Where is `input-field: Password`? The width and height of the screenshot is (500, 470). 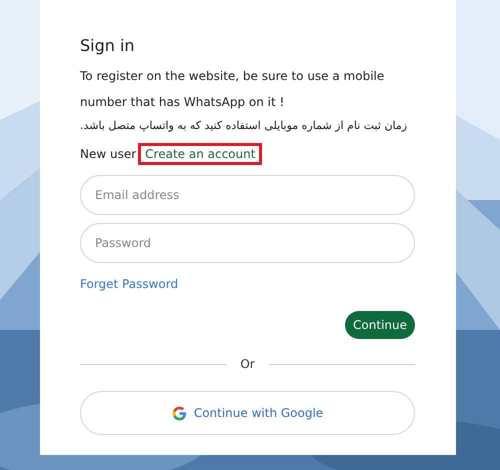 input-field: Password is located at coordinates (247, 243).